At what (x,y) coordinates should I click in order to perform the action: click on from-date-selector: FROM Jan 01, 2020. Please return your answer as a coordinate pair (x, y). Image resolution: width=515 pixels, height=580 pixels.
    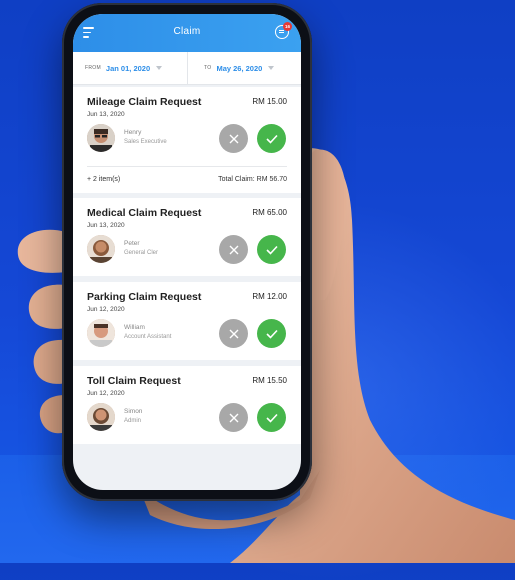
    Looking at the image, I should click on (124, 68).